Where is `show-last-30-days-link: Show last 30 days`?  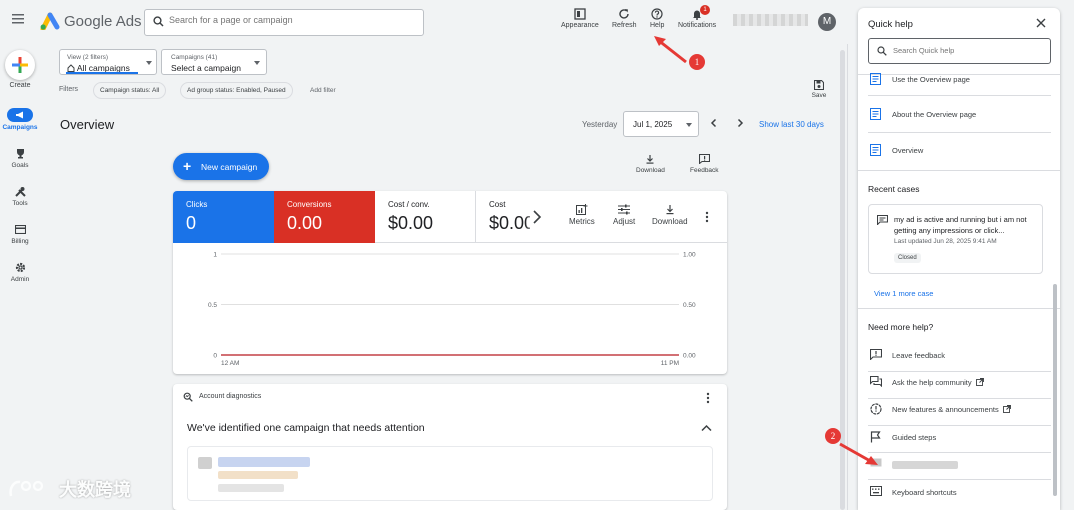 show-last-30-days-link: Show last 30 days is located at coordinates (791, 124).